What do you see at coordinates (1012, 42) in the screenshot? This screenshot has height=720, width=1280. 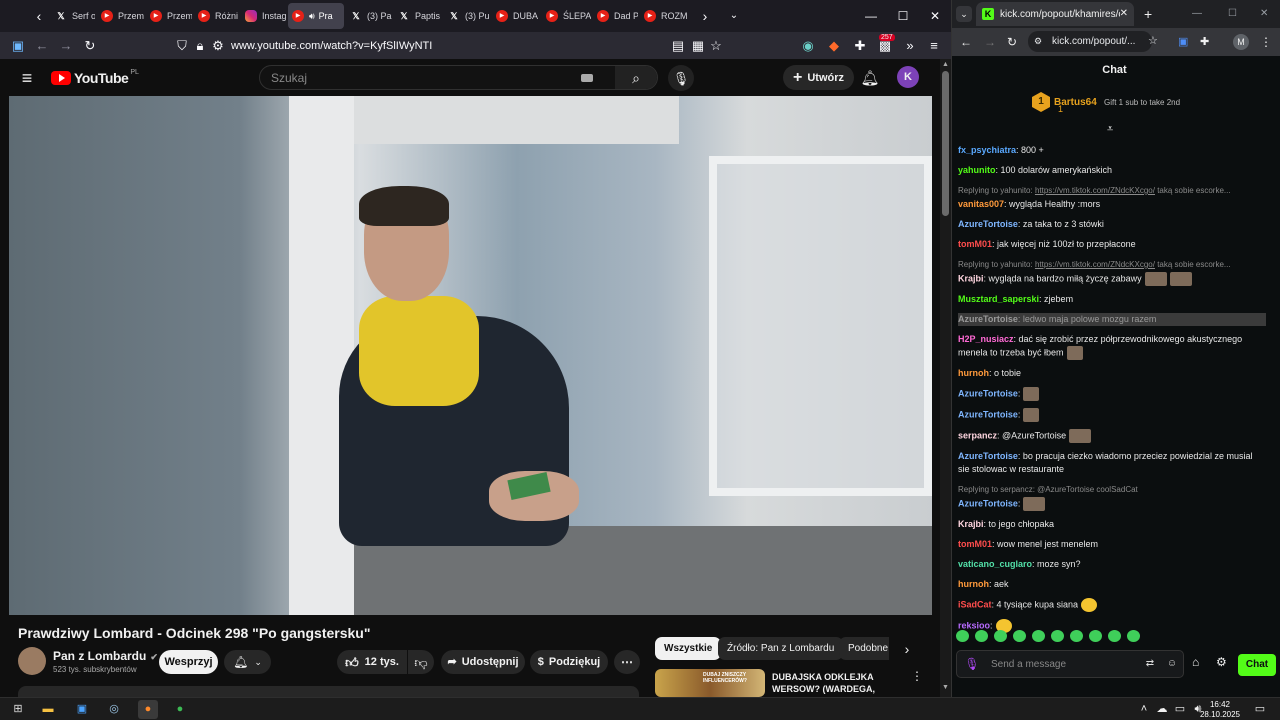 I see `chrome-reload-icon: ↻` at bounding box center [1012, 42].